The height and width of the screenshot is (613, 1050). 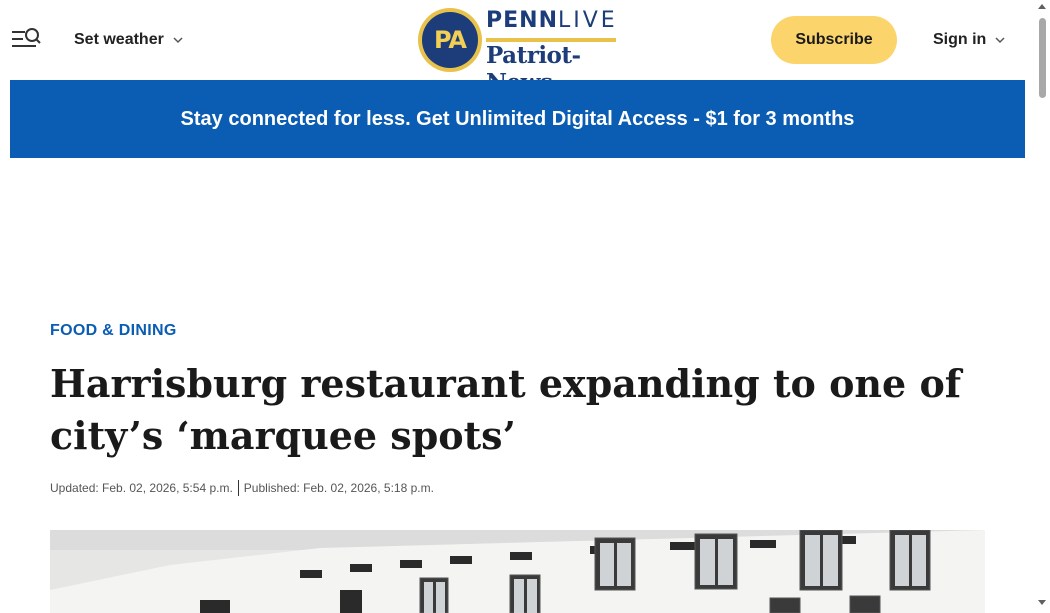 I want to click on site-logo: PA PENNLIVE Patriot-News, so click(x=518, y=52).